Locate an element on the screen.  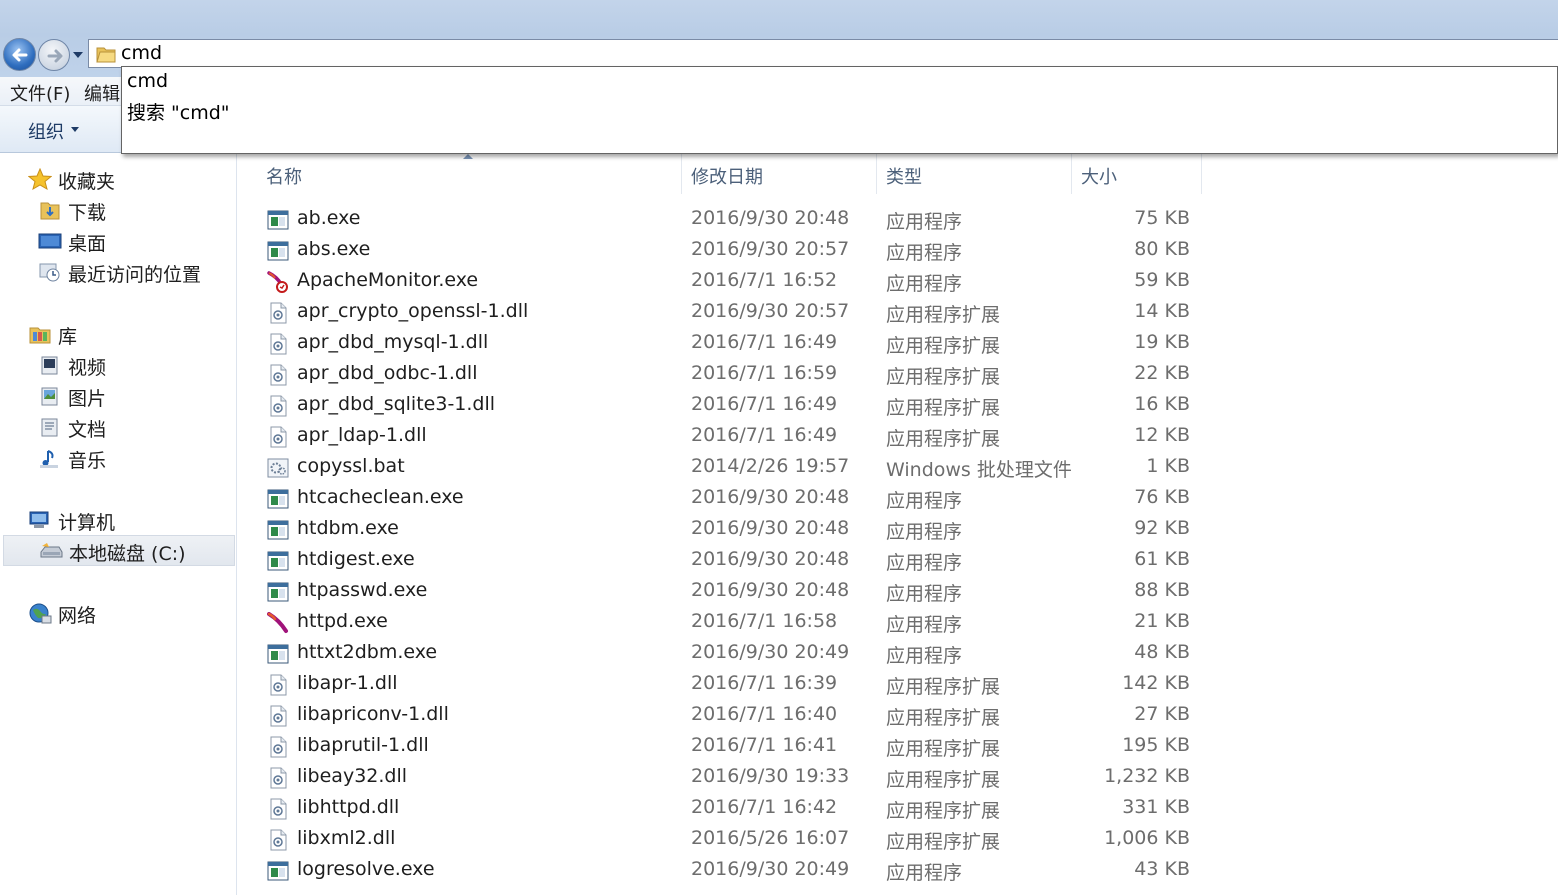
file-row: htcacheclean.exe 2016/9/30 20:48 应用程序 76 KB is located at coordinates (898, 498).